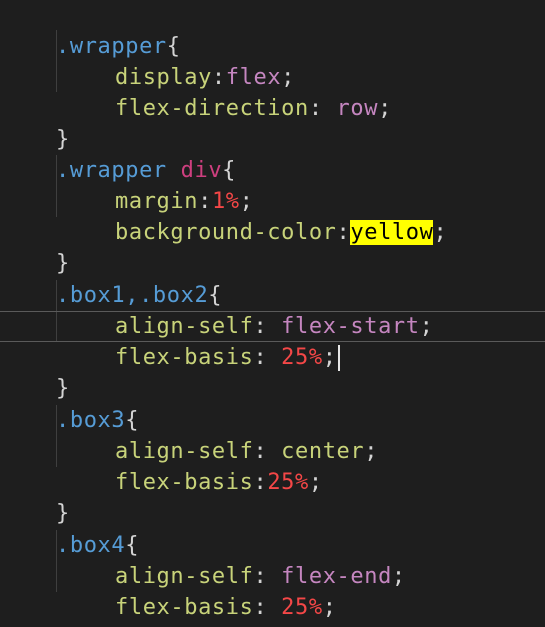 The height and width of the screenshot is (627, 545). I want to click on code-line: align-self: flex-end;, so click(272, 559).